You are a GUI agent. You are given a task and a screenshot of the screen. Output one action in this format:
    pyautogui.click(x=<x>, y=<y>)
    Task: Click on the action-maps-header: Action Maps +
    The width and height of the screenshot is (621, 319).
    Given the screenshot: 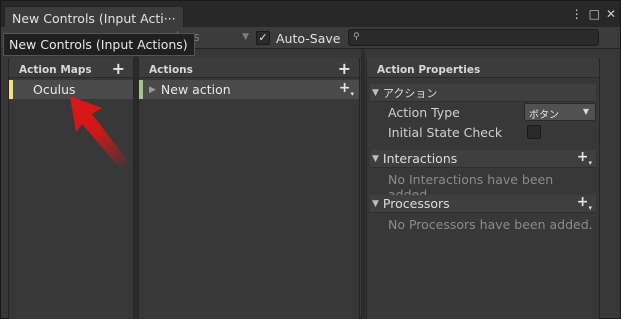 What is the action you would take?
    pyautogui.click(x=71, y=68)
    